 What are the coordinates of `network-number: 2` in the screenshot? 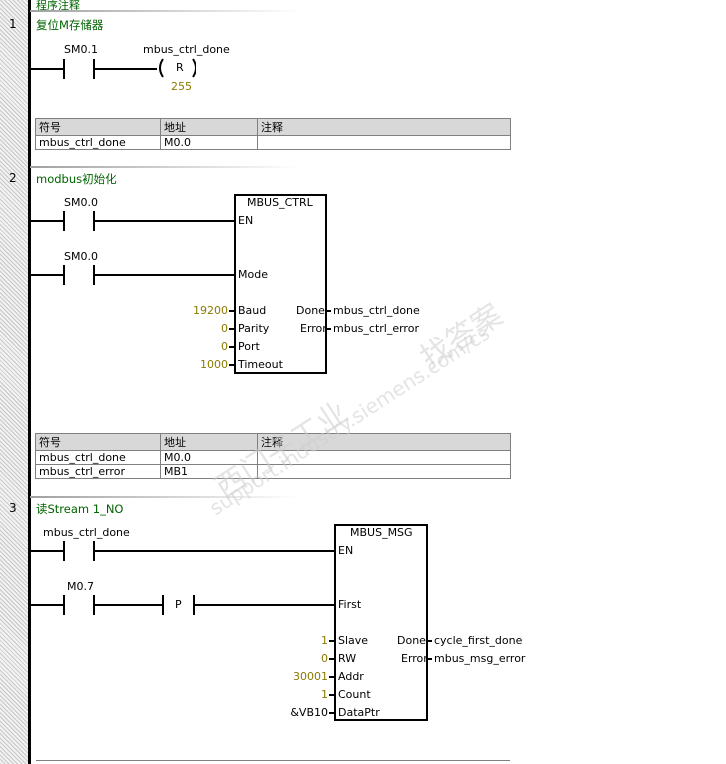 It's located at (13, 178).